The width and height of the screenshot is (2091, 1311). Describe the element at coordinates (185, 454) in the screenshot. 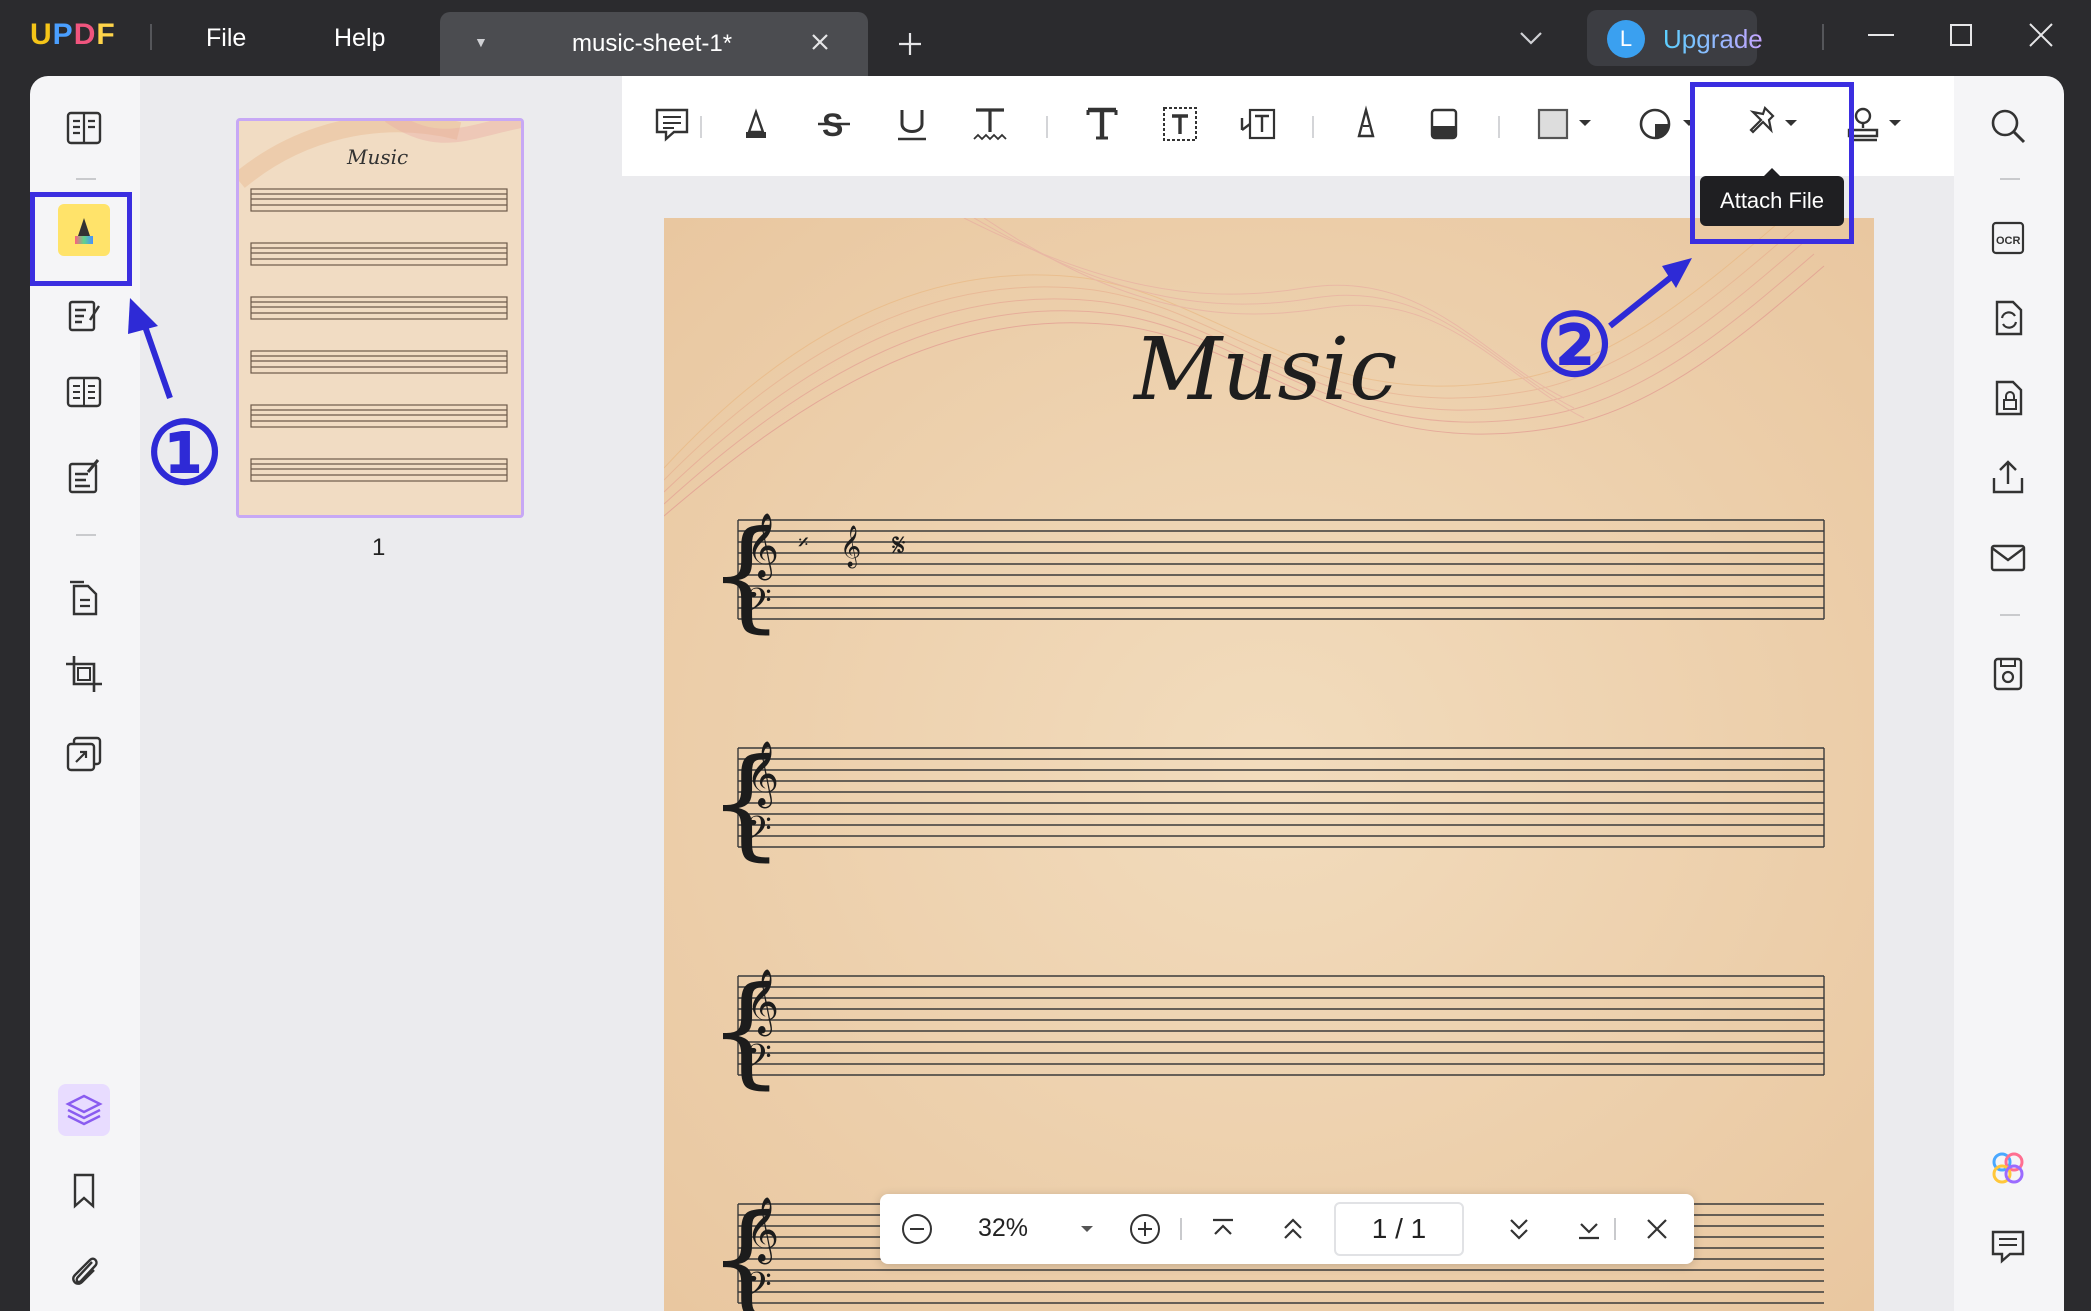

I see `step-one-marker: ①` at that location.